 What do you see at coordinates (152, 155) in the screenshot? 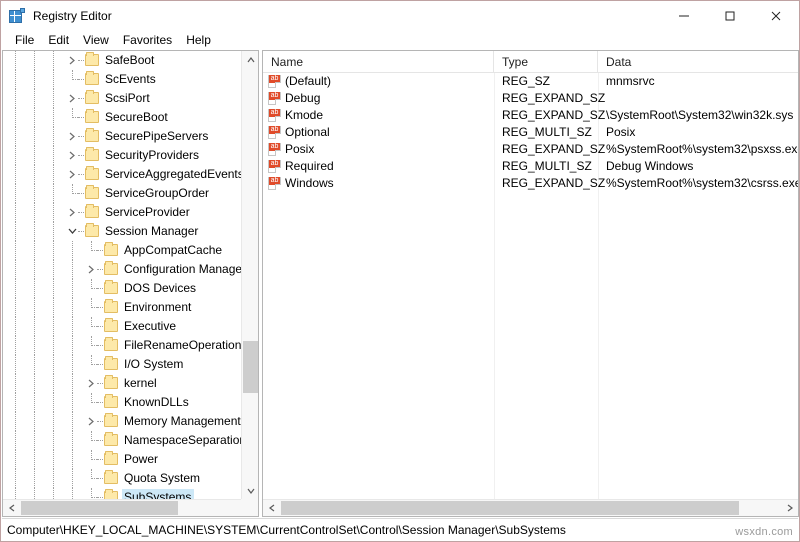
I see `tree-item-label: SecurityProviders` at bounding box center [152, 155].